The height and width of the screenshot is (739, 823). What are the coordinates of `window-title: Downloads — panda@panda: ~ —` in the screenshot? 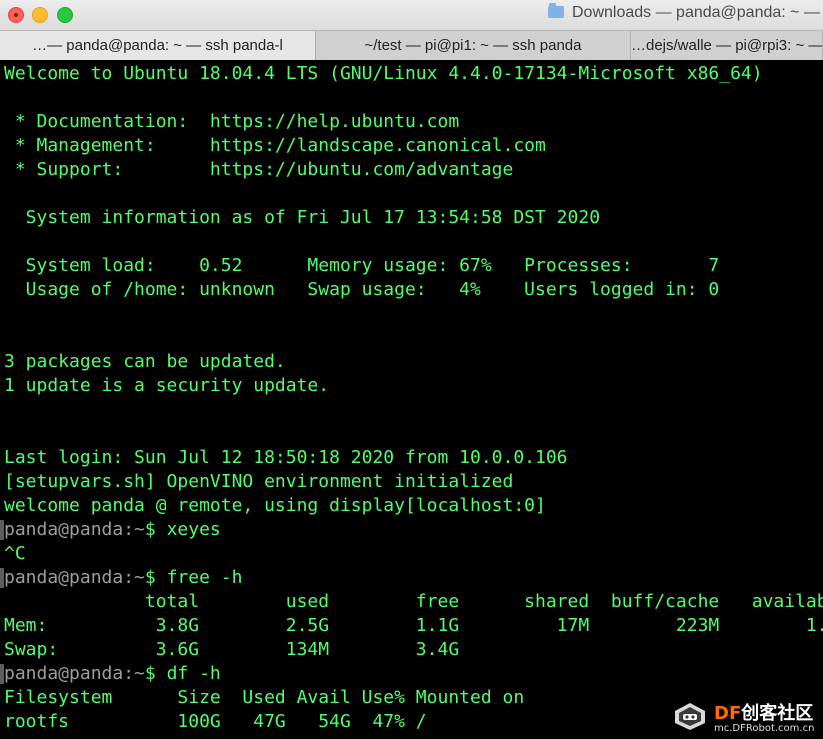 It's located at (684, 12).